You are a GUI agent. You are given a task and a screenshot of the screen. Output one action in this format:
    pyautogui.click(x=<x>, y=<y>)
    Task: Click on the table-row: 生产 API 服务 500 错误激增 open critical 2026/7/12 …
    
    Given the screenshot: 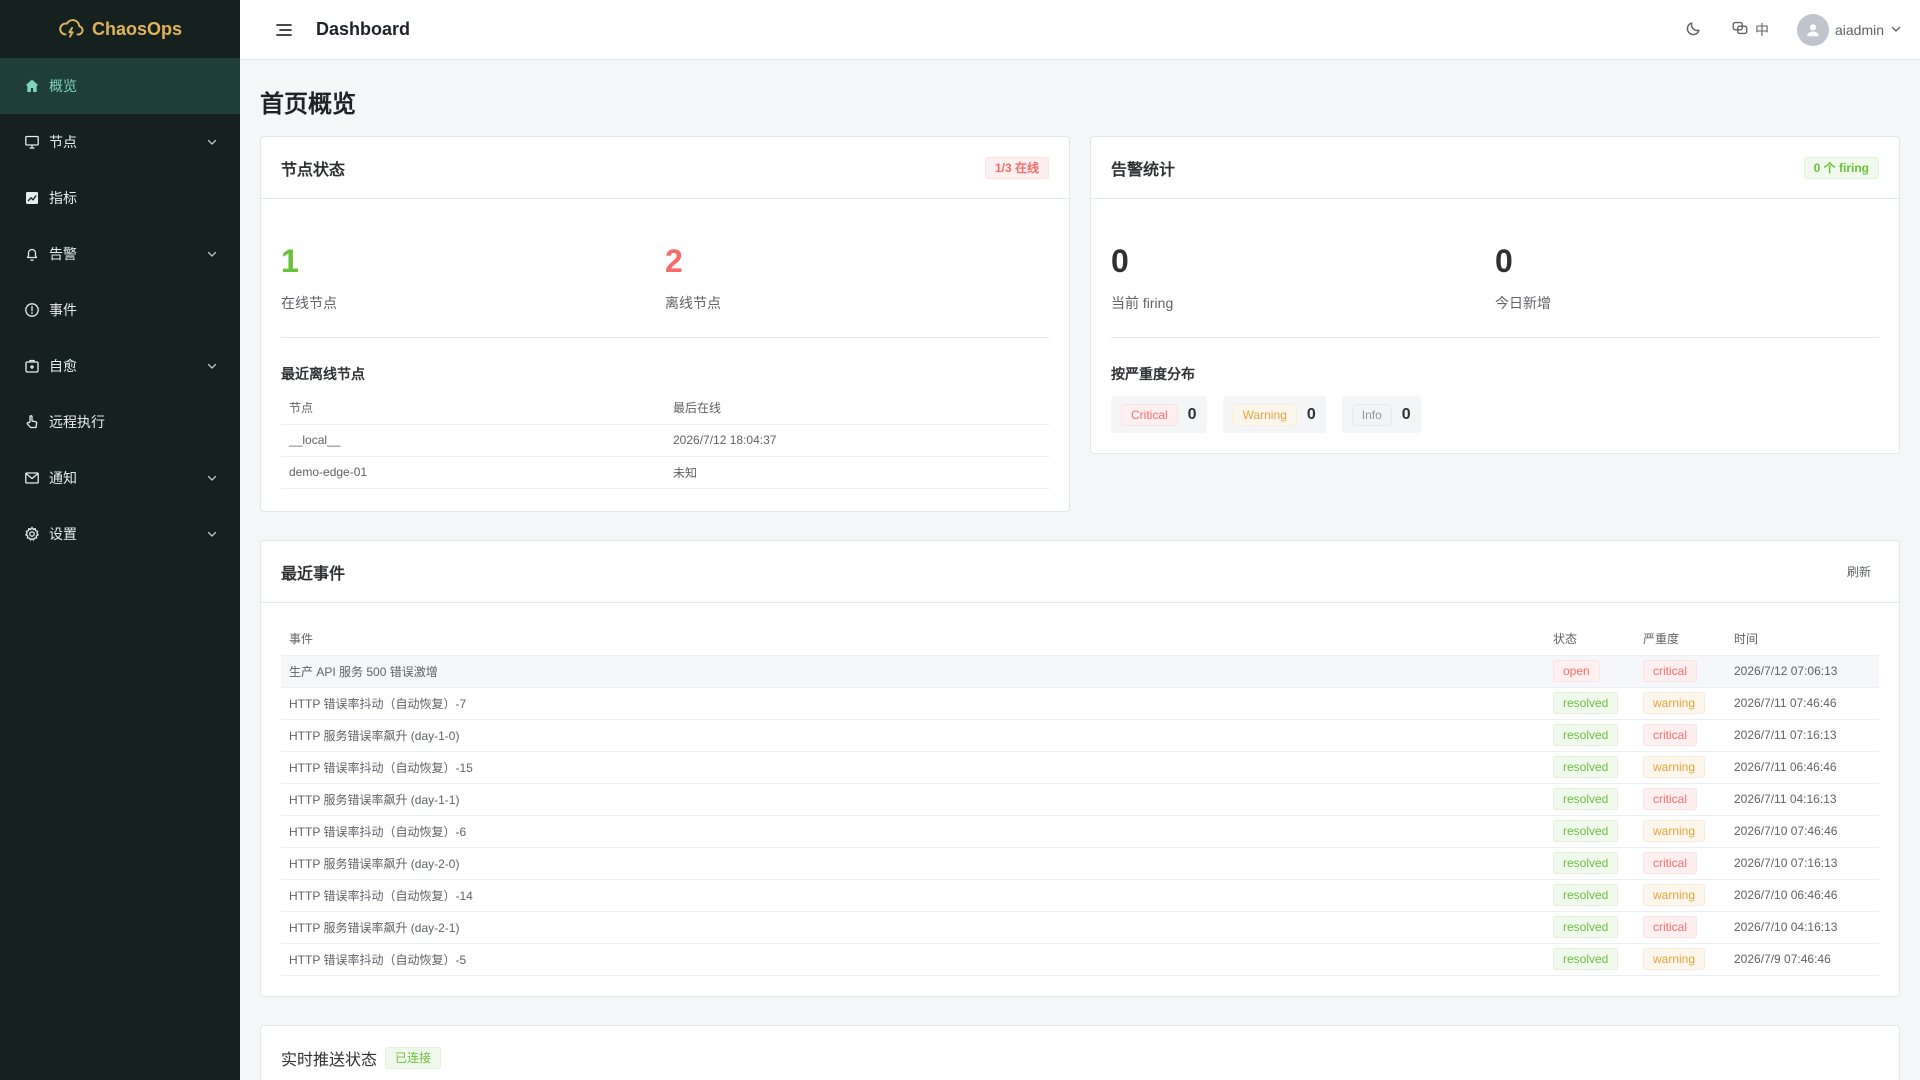 What is the action you would take?
    pyautogui.click(x=1080, y=671)
    